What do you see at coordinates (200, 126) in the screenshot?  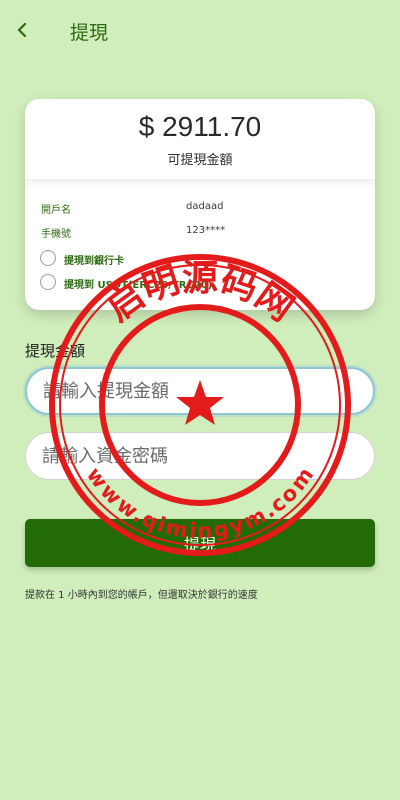 I see `balance-amount: $ 2911.70` at bounding box center [200, 126].